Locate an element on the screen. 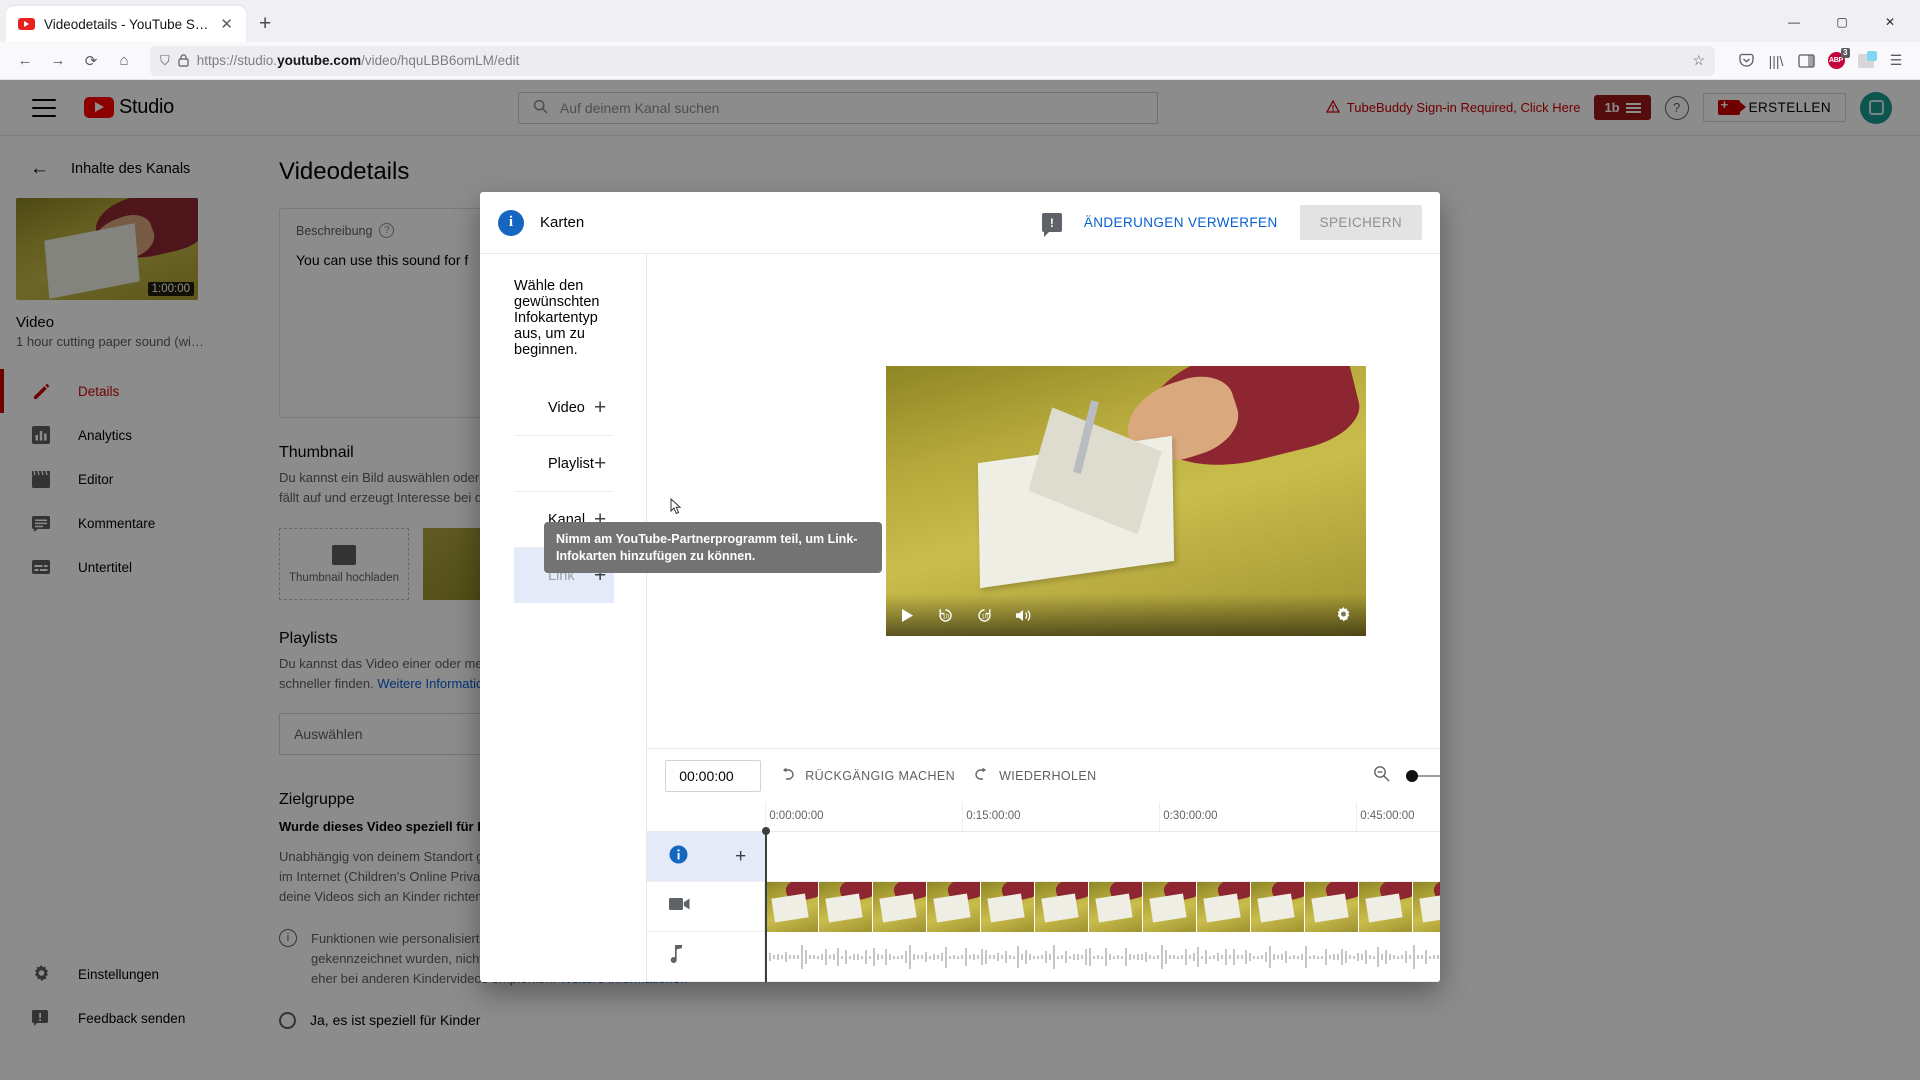 The height and width of the screenshot is (1080, 1920). pocket-icon is located at coordinates (1746, 61).